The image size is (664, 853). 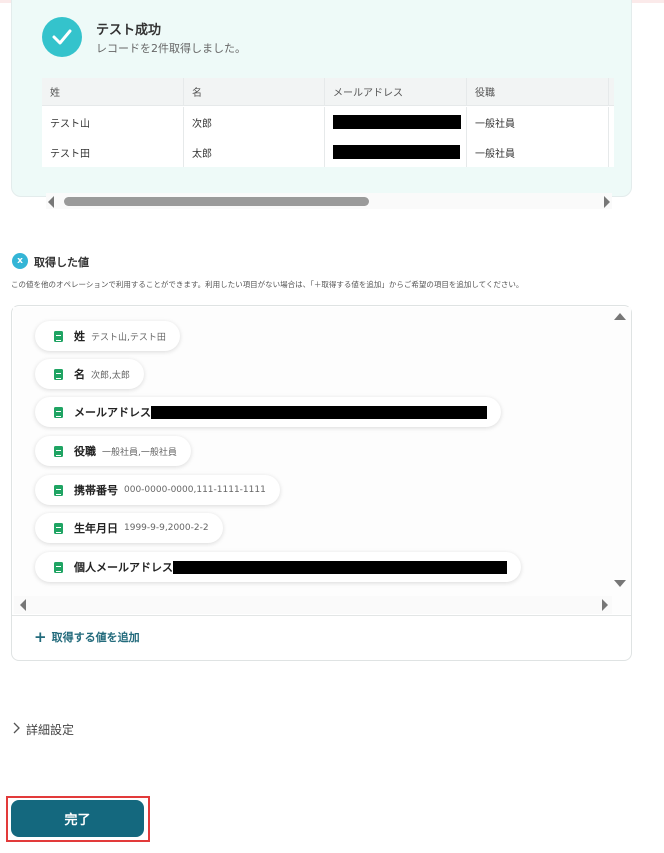 I want to click on table-cell: テスト田, so click(x=113, y=152).